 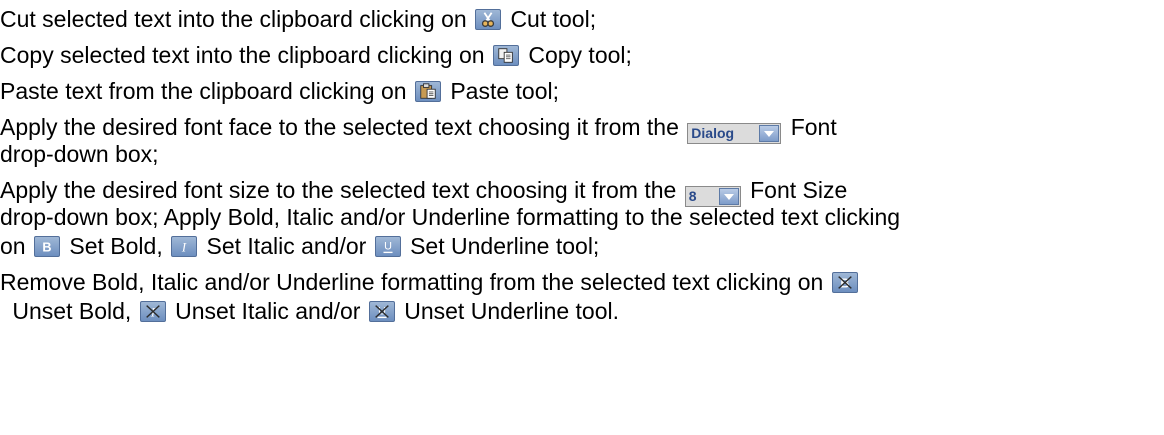 I want to click on italic-icon: I, so click(x=184, y=246).